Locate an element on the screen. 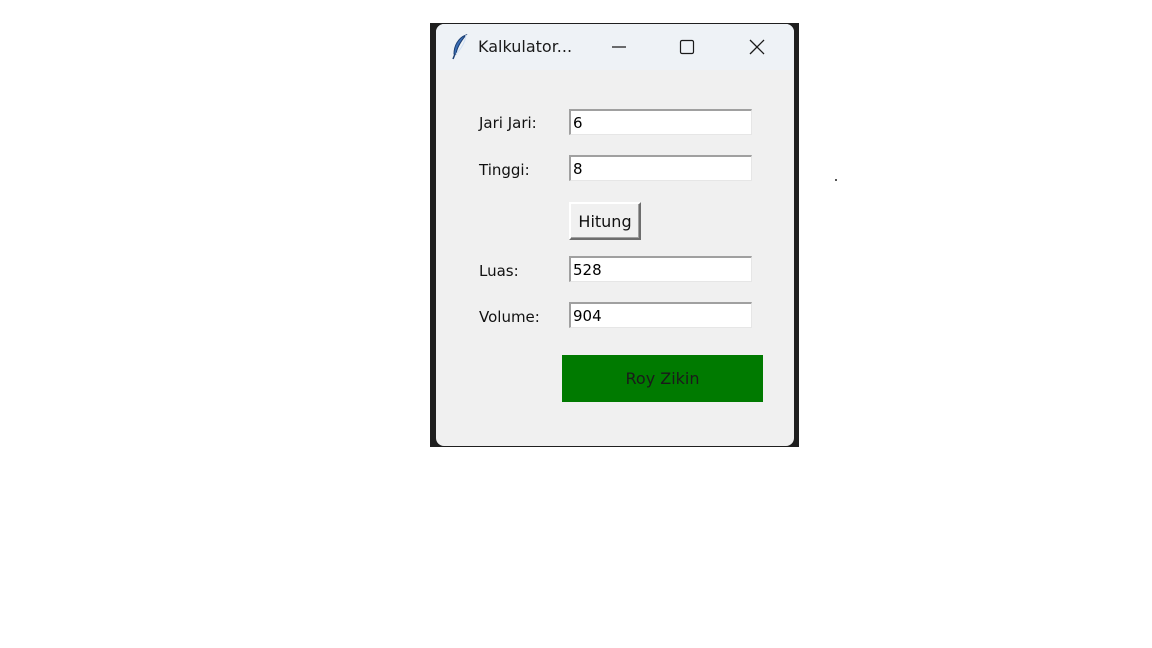  minimize-icon is located at coordinates (619, 47).